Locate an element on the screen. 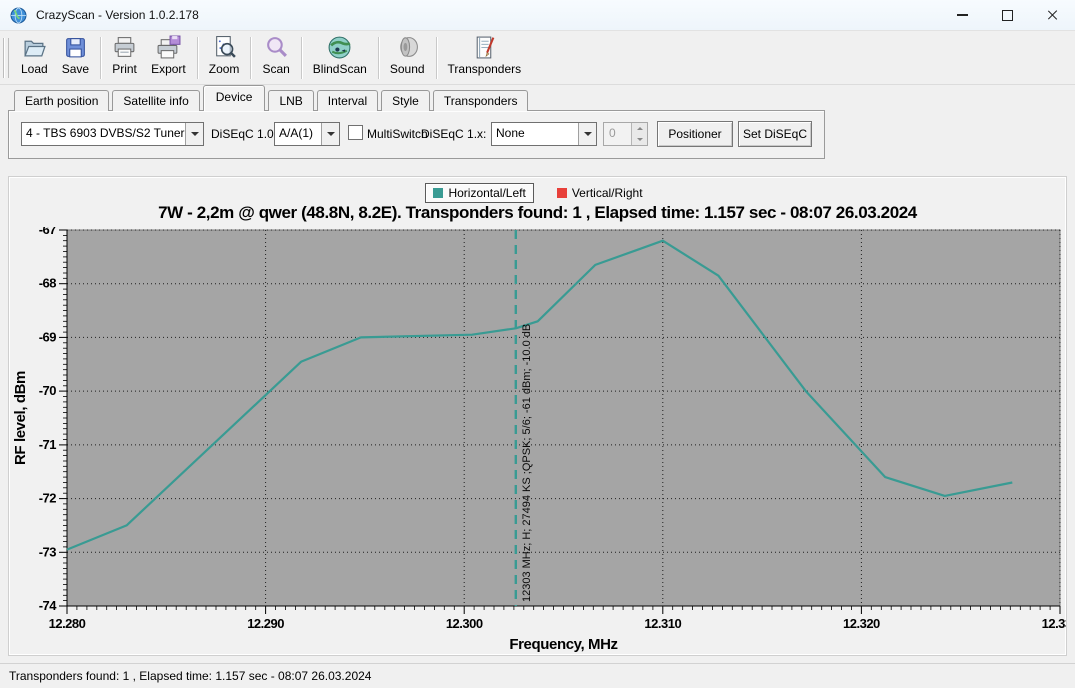  chart-legend: Horizontal/Left Vertical/Right is located at coordinates (537, 193).